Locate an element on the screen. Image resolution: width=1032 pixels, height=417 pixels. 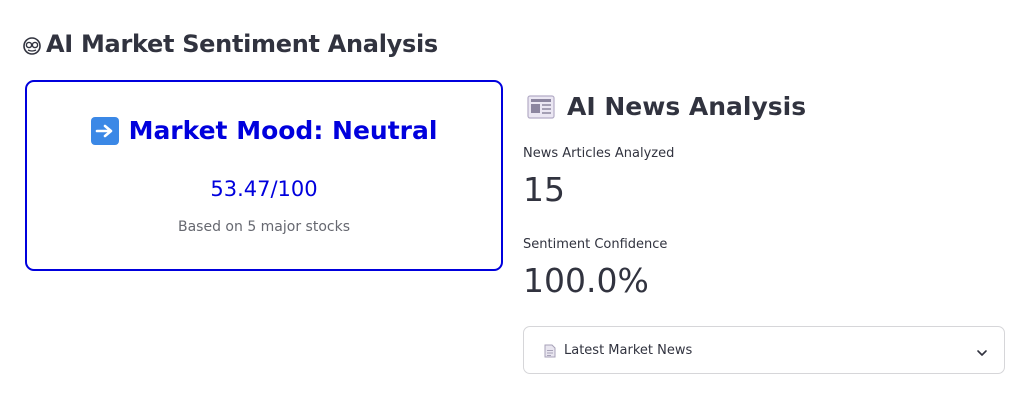
newspaper-icon is located at coordinates (541, 107).